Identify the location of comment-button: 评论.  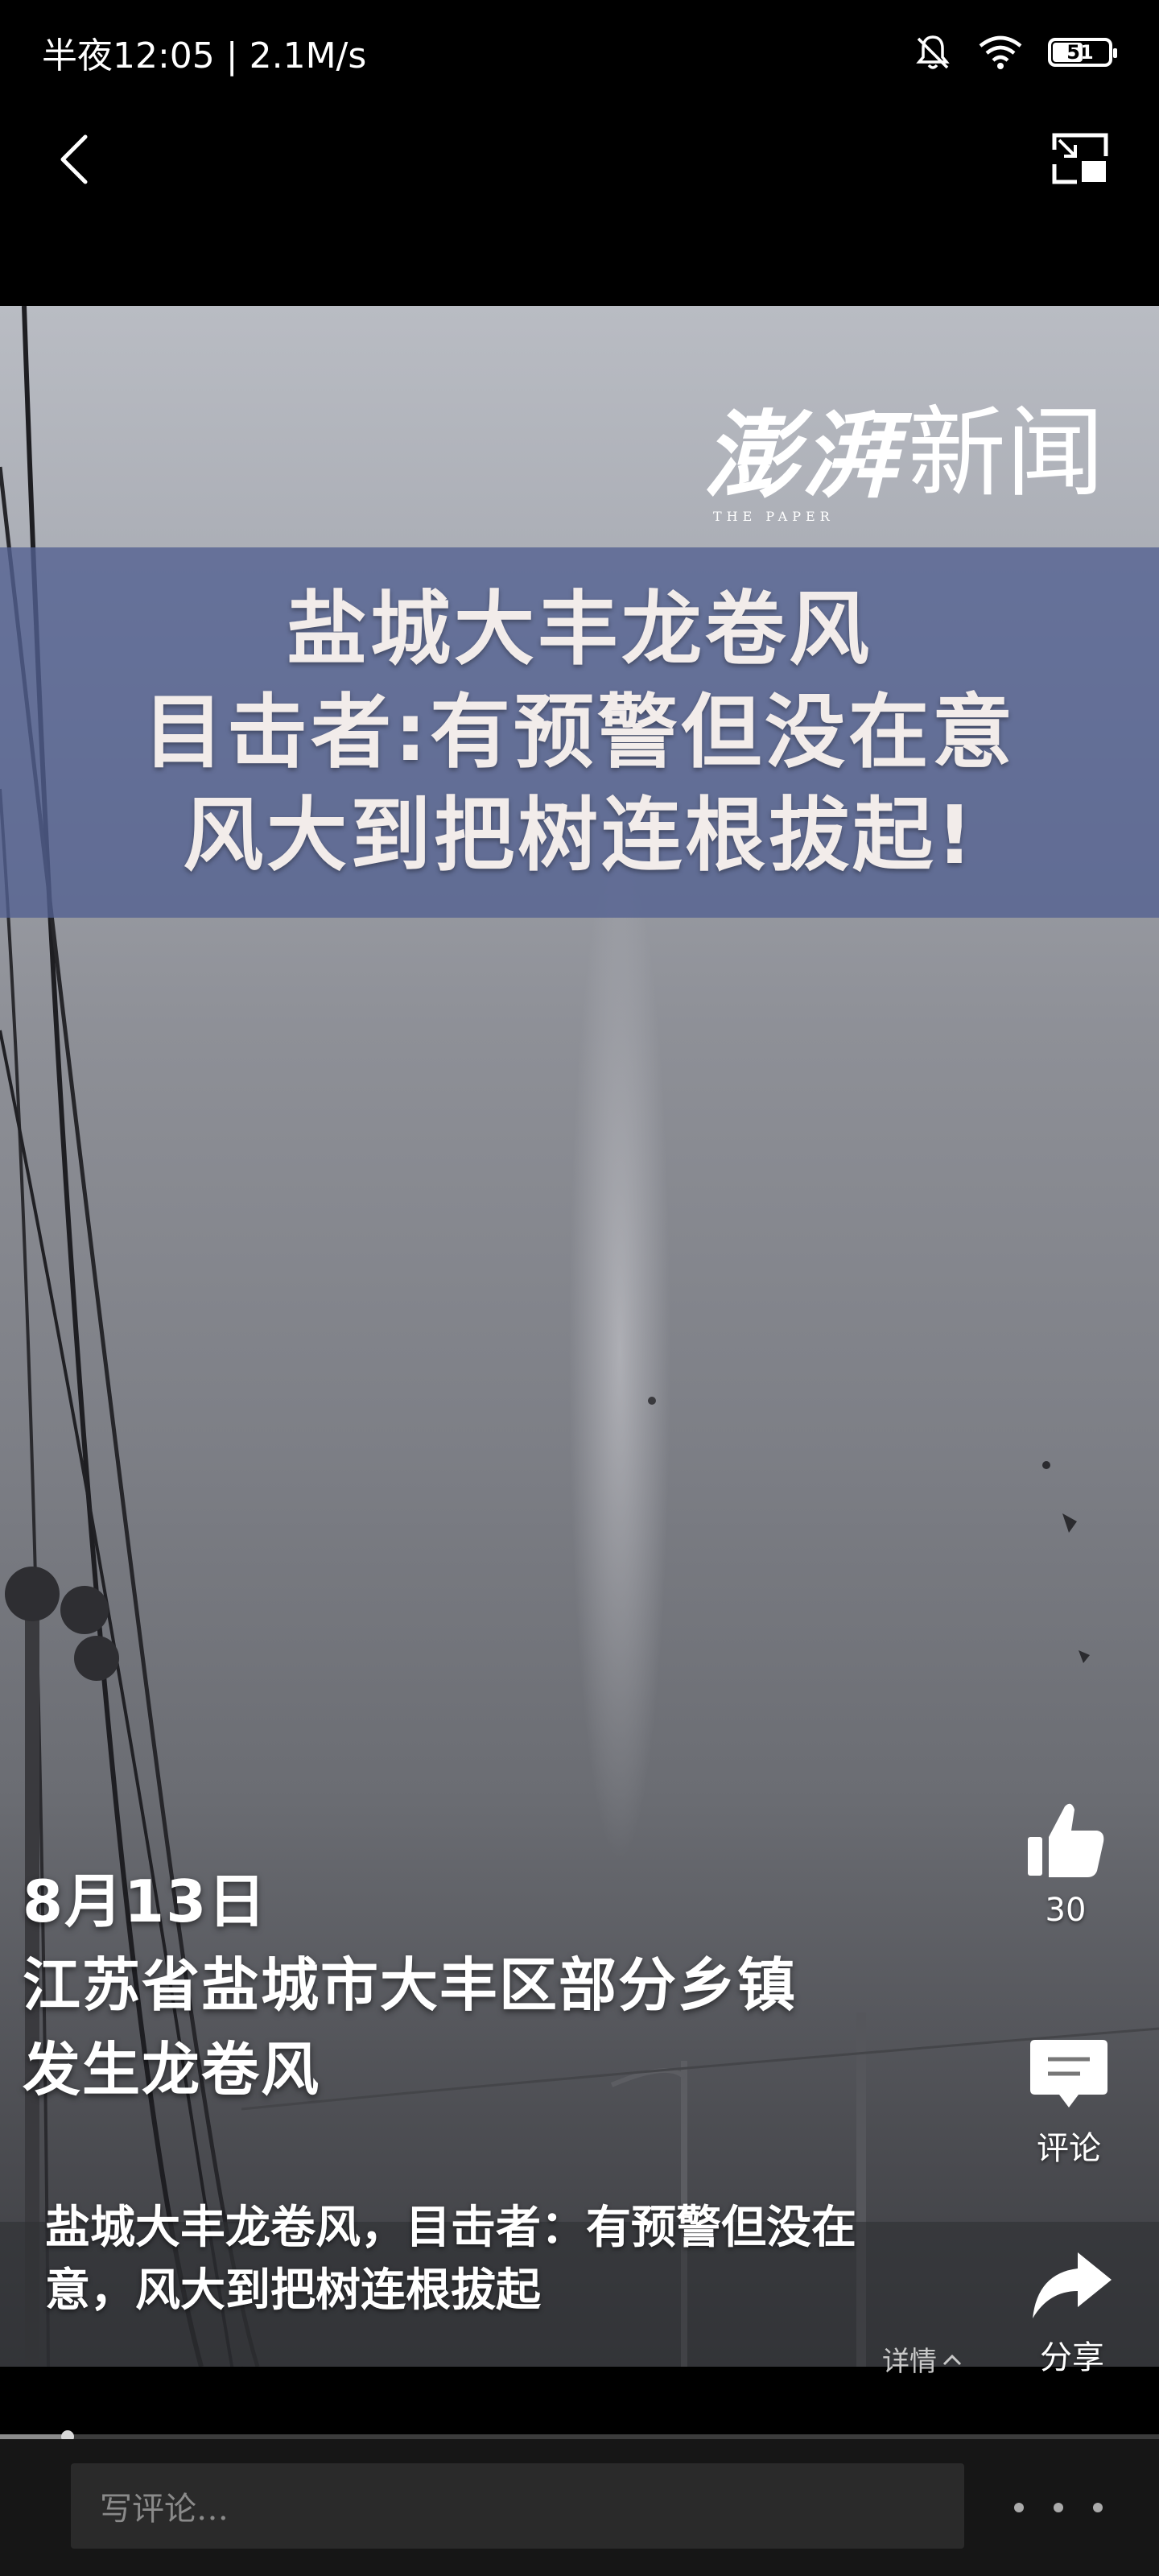
(1069, 2103).